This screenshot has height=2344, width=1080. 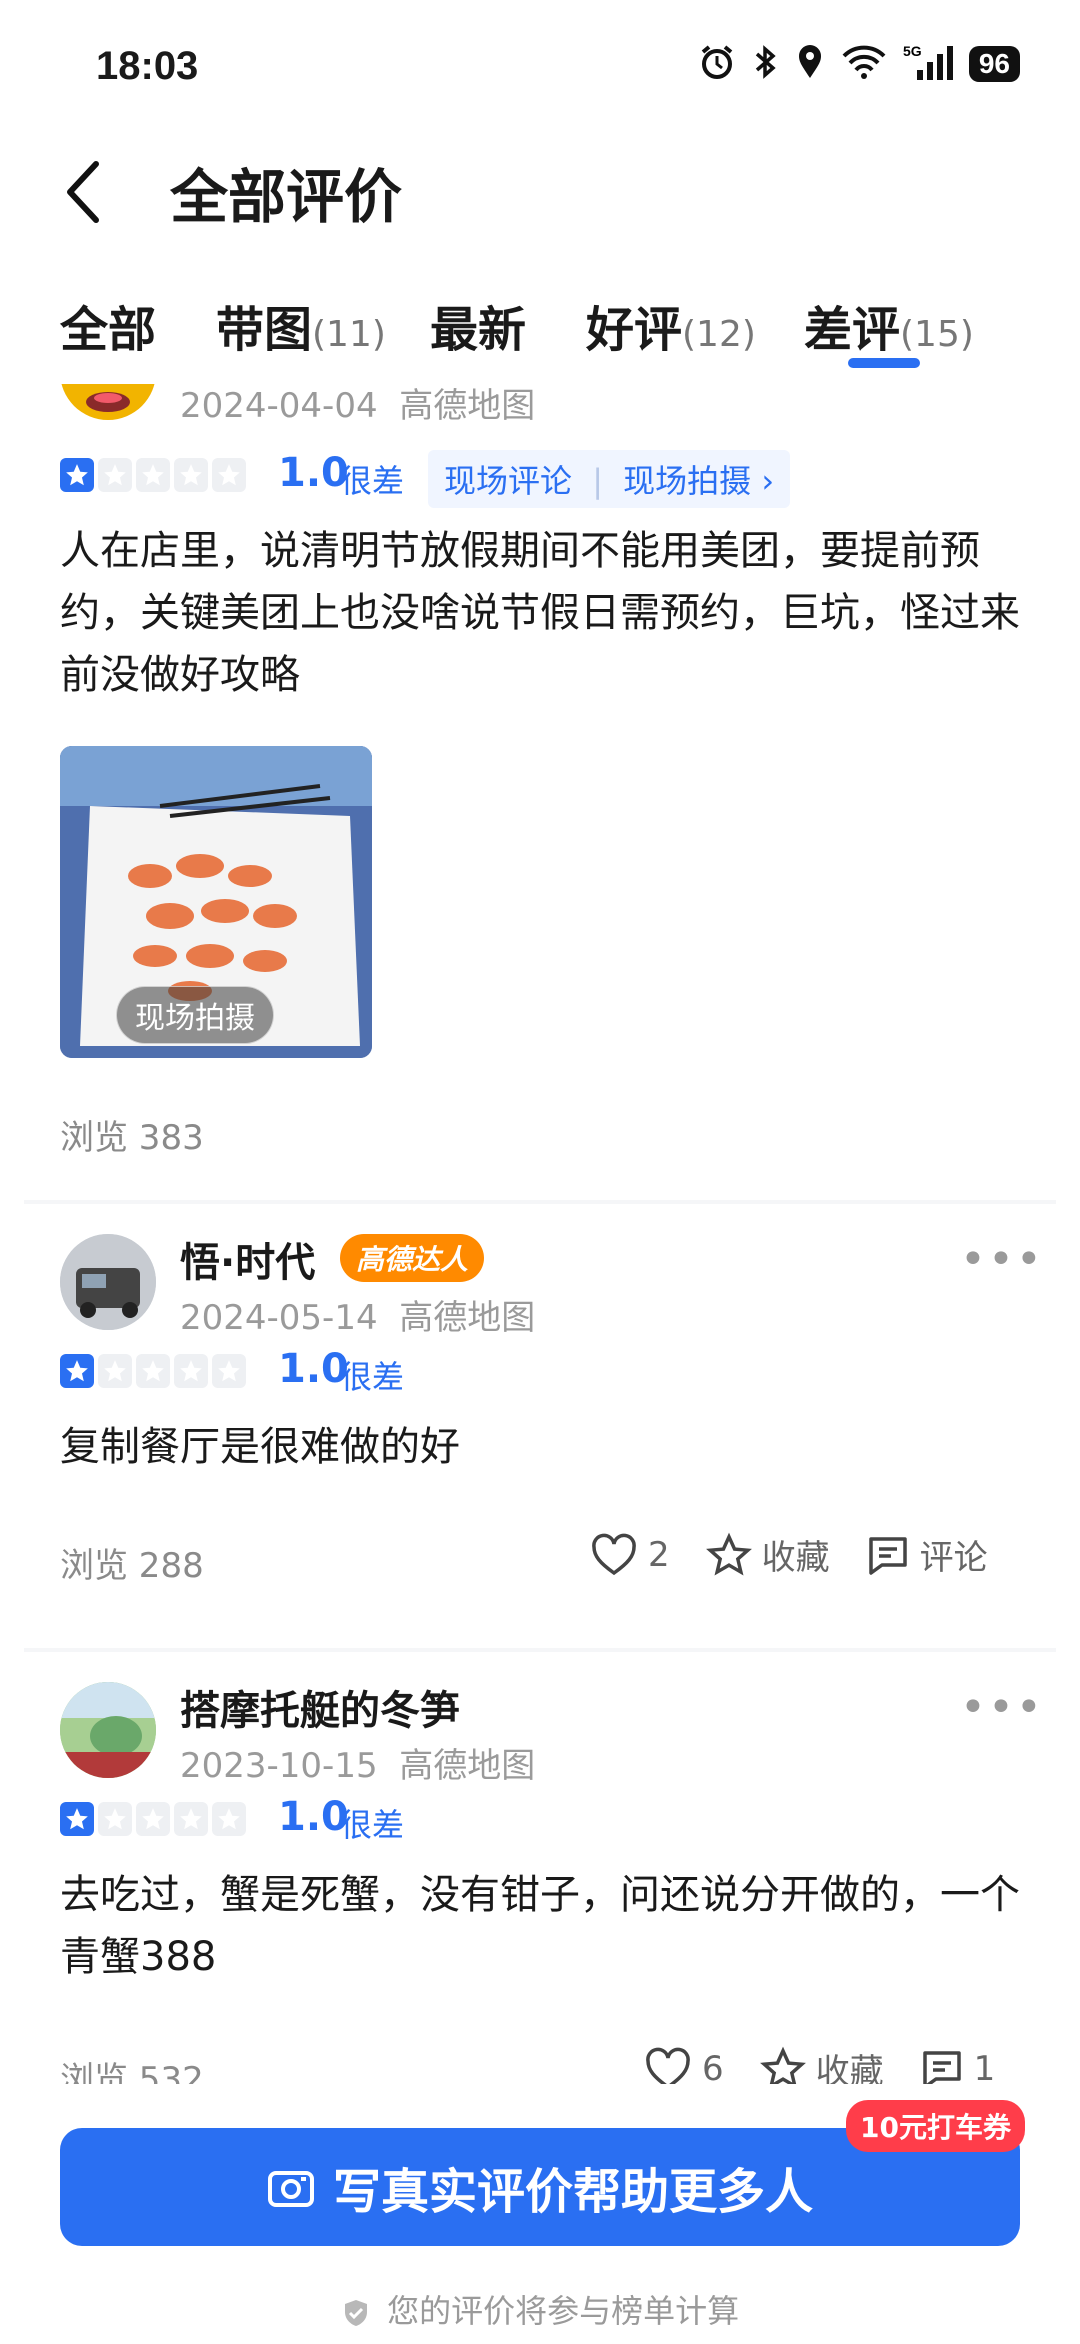 I want to click on review-text: 复制餐厅是很难做的好, so click(x=260, y=1447).